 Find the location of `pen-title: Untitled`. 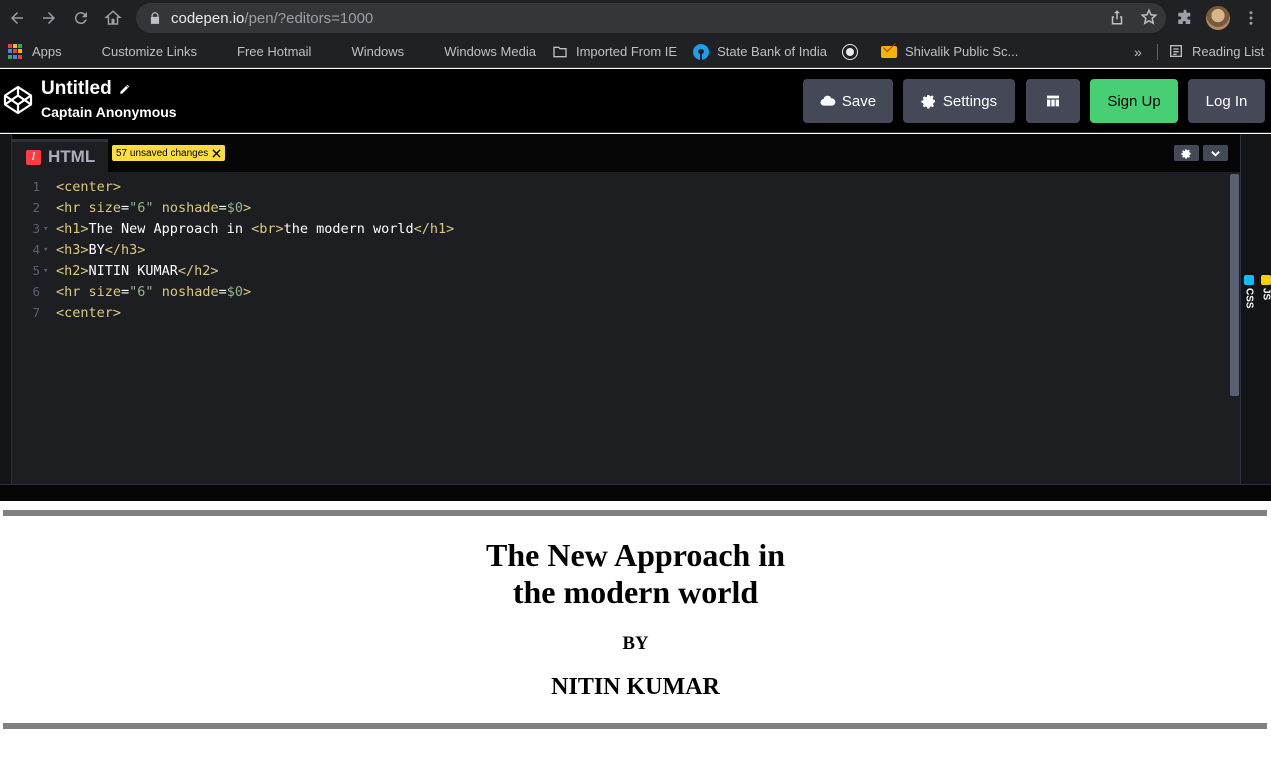

pen-title: Untitled is located at coordinates (86, 89).